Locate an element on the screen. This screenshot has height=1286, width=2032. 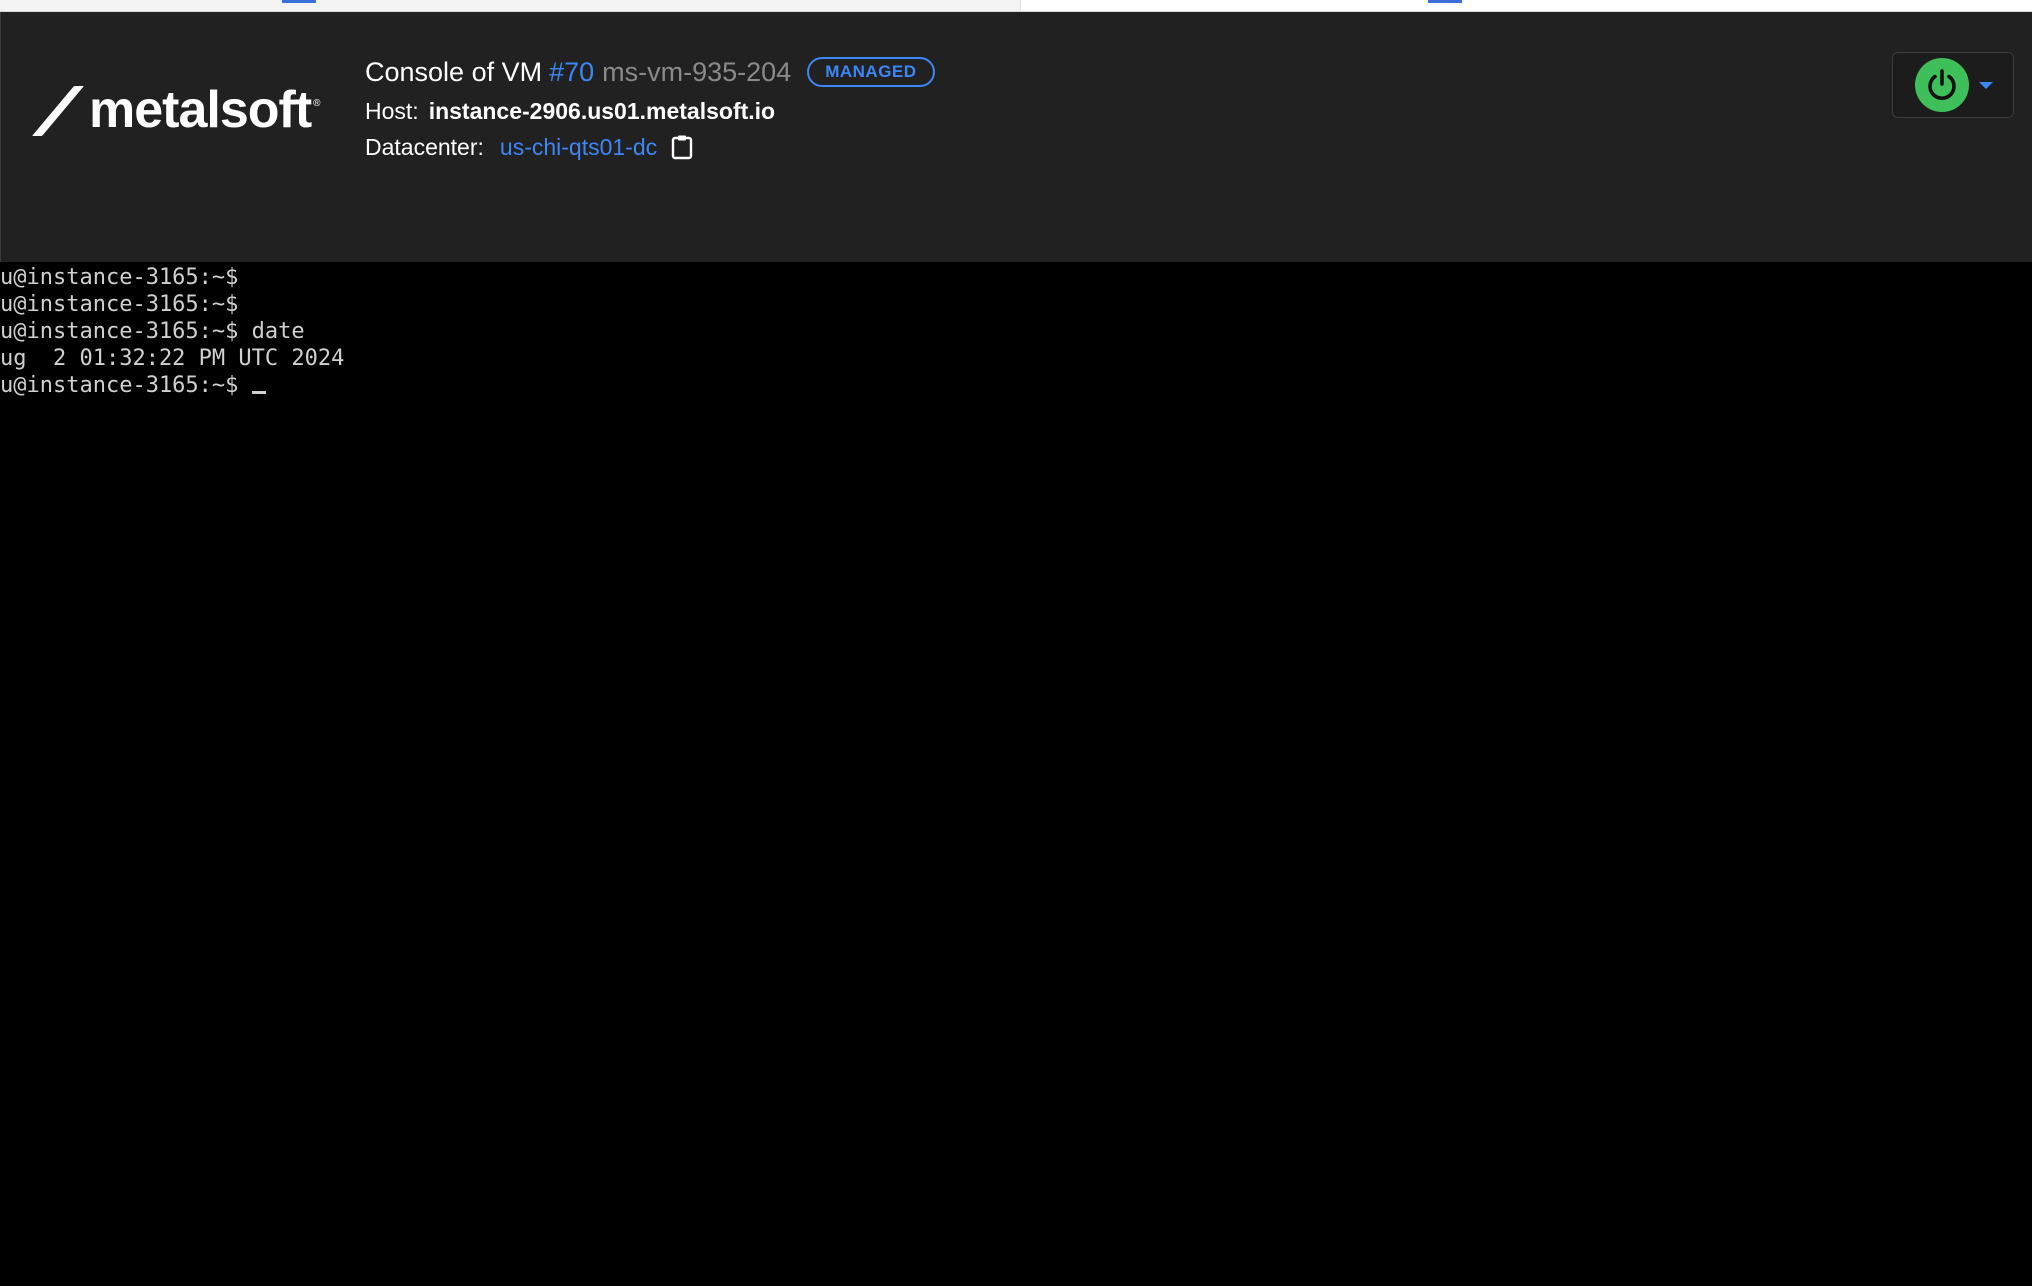
caret-down-icon is located at coordinates (1986, 85).